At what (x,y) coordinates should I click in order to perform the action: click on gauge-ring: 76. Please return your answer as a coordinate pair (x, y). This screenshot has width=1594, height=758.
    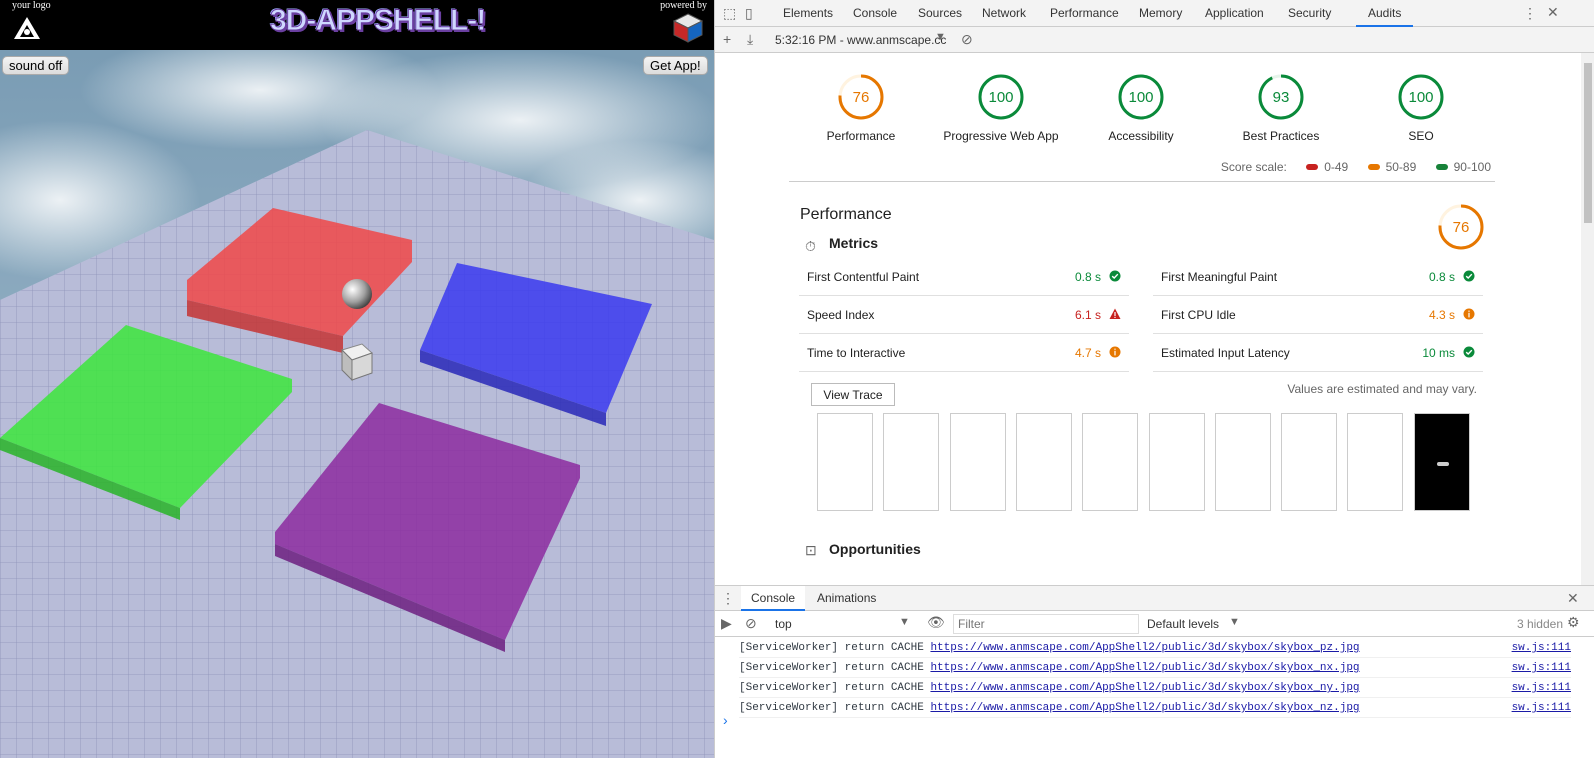
    Looking at the image, I should click on (861, 97).